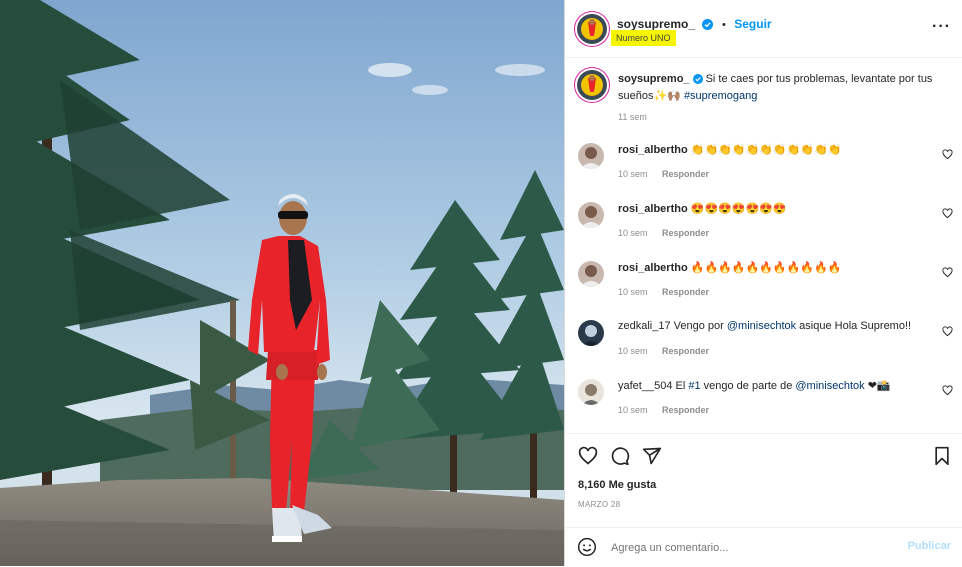 The width and height of the screenshot is (962, 567). I want to click on comment-body: 🔥🔥🔥🔥🔥🔥🔥🔥🔥🔥🔥, so click(766, 268).